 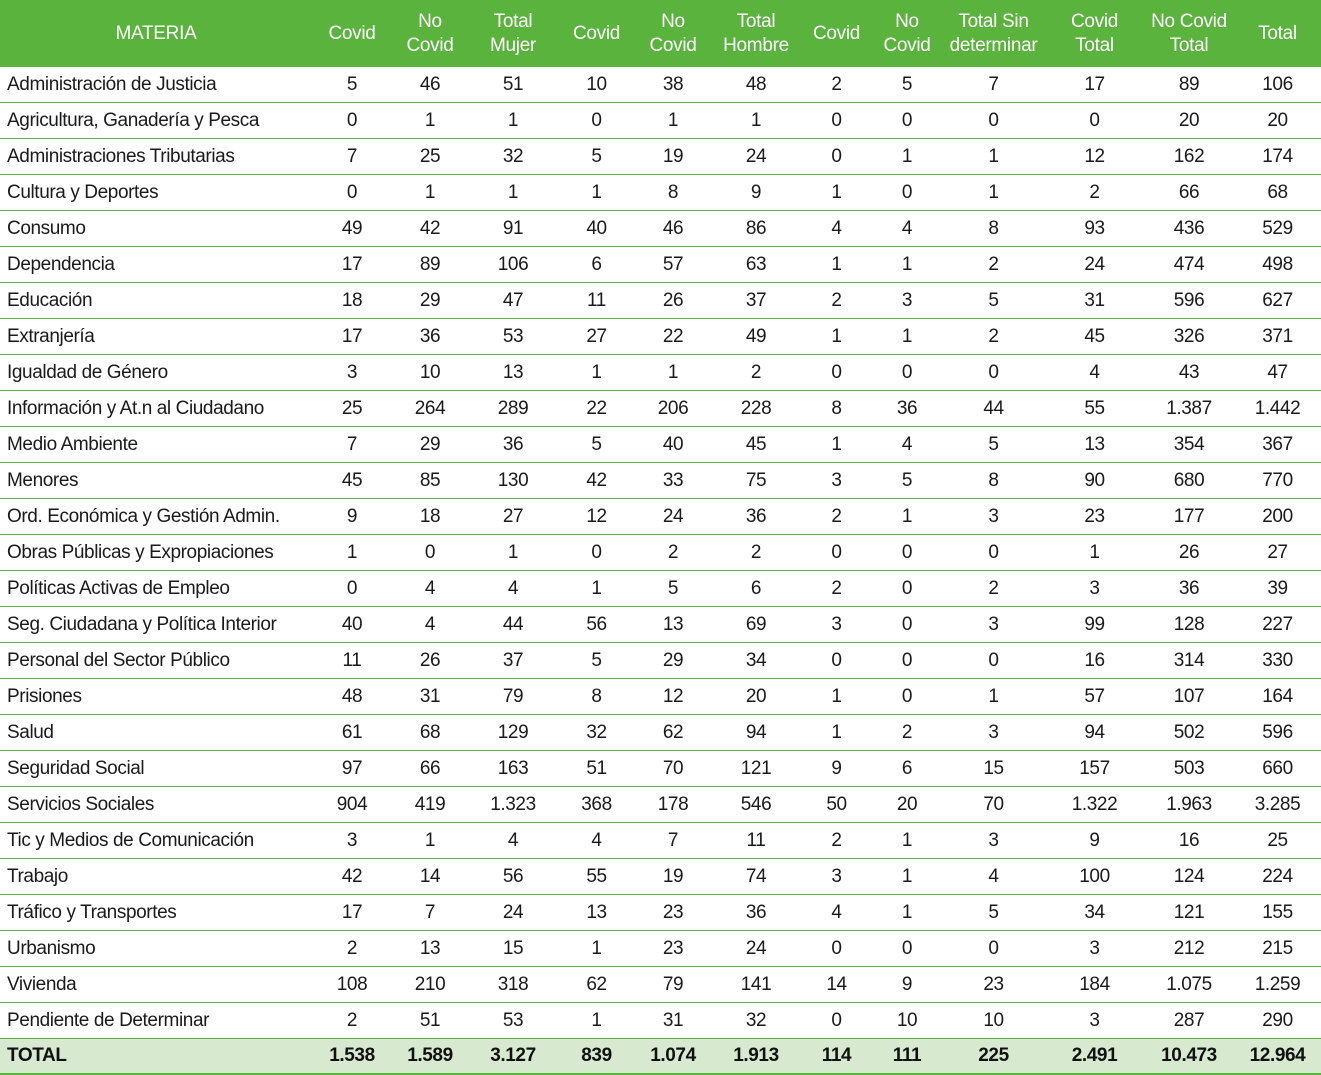 I want to click on value-cell: 12, so click(x=596, y=516).